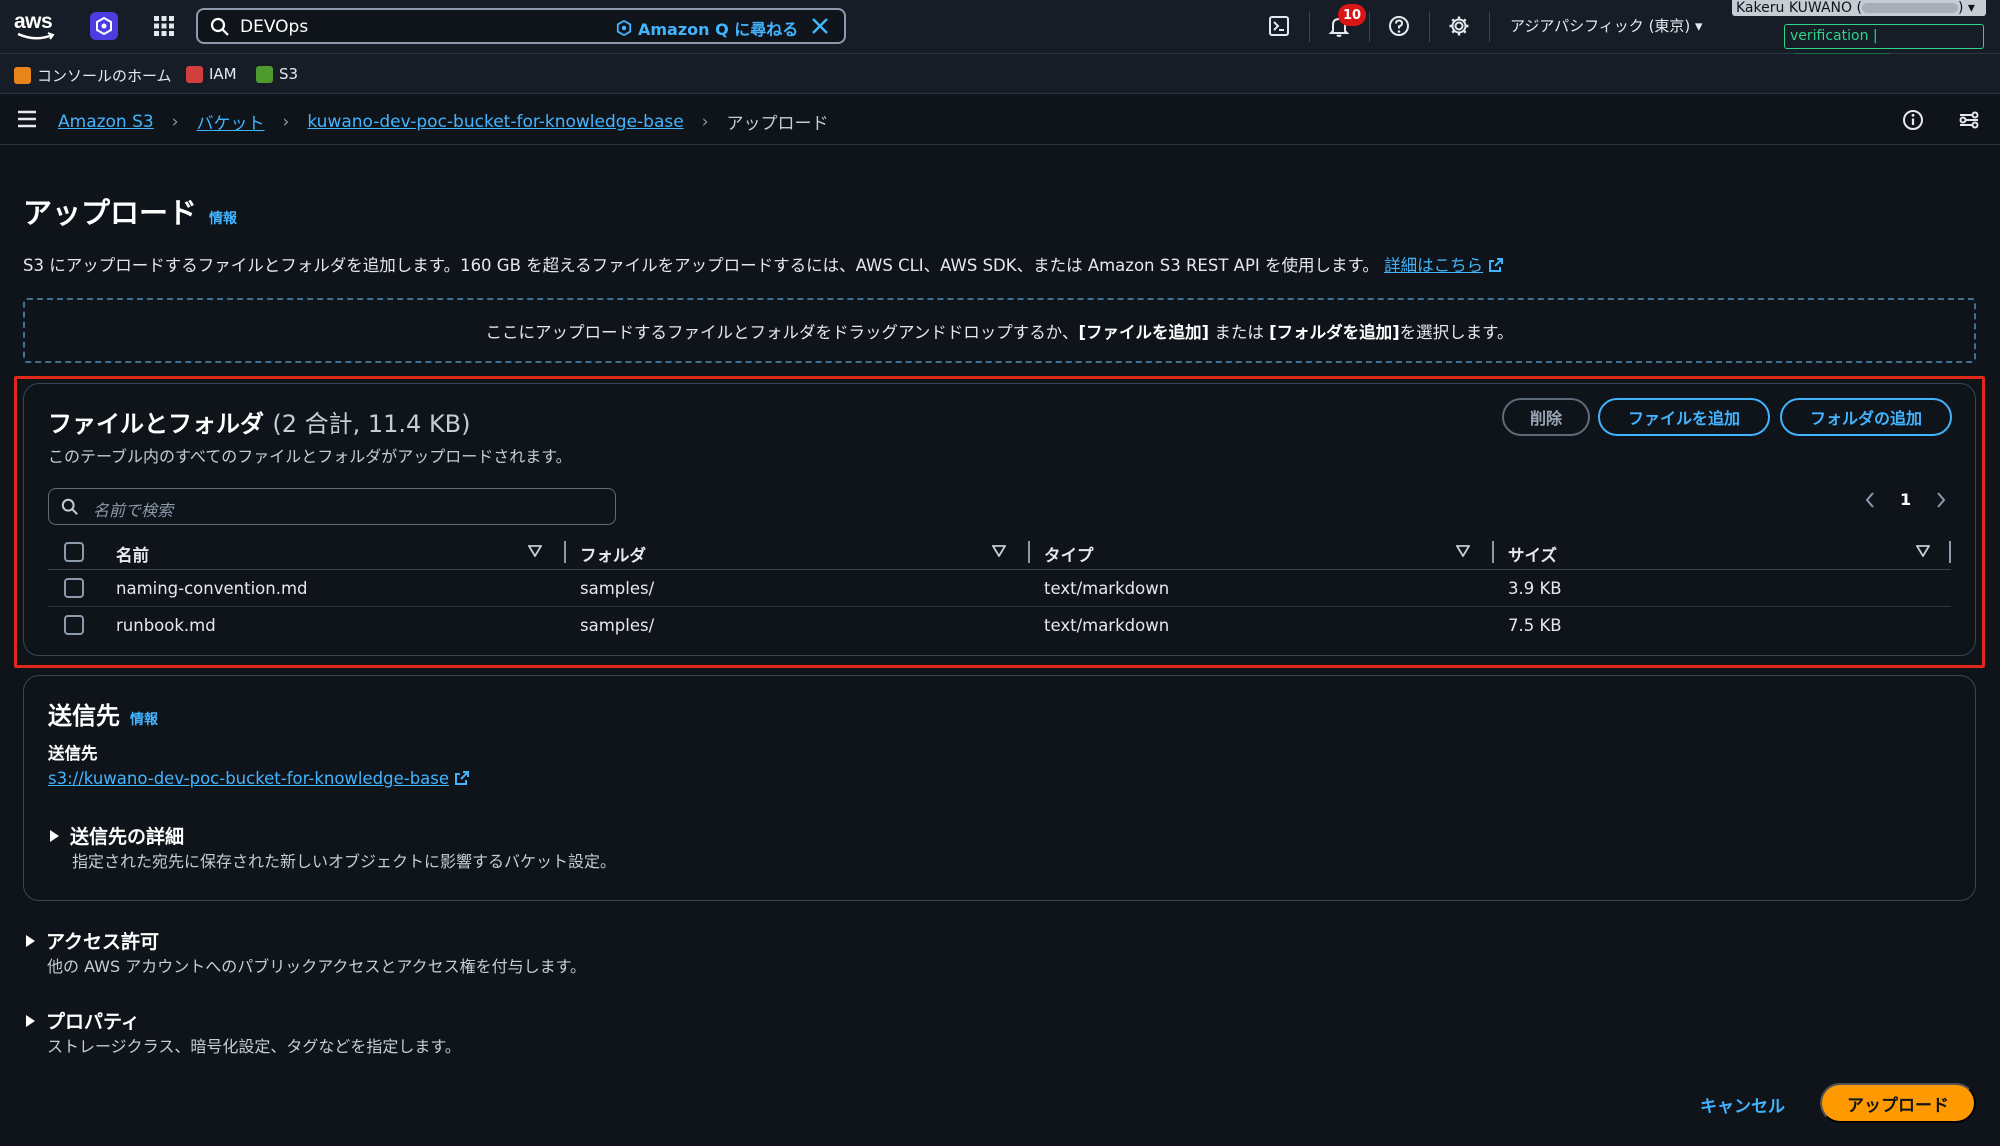 This screenshot has height=1146, width=2000. What do you see at coordinates (73, 753) in the screenshot?
I see `destination-label: 送信先` at bounding box center [73, 753].